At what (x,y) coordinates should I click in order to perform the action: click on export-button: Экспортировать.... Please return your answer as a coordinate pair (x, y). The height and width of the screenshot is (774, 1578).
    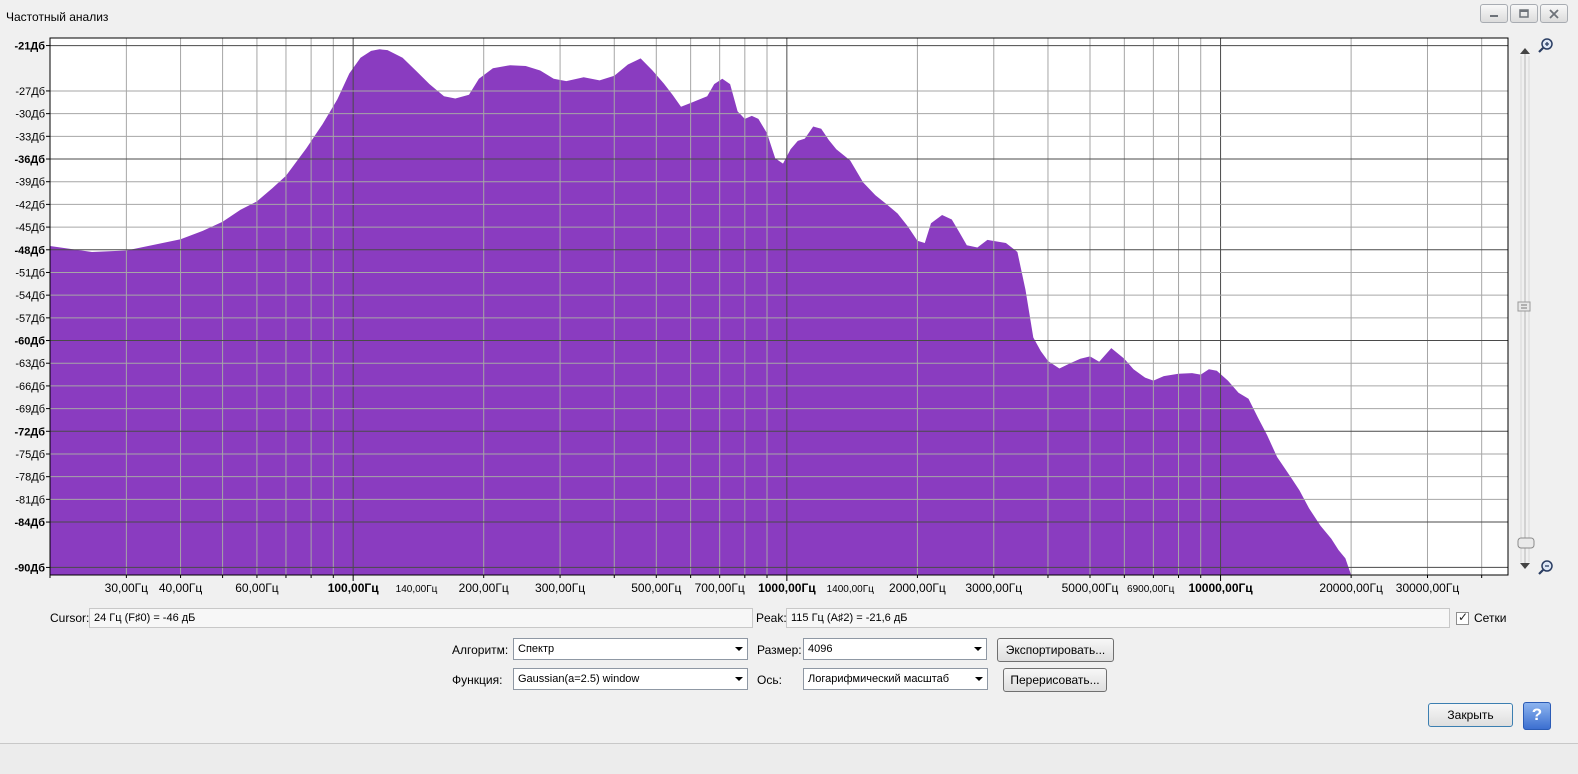
    Looking at the image, I should click on (1055, 650).